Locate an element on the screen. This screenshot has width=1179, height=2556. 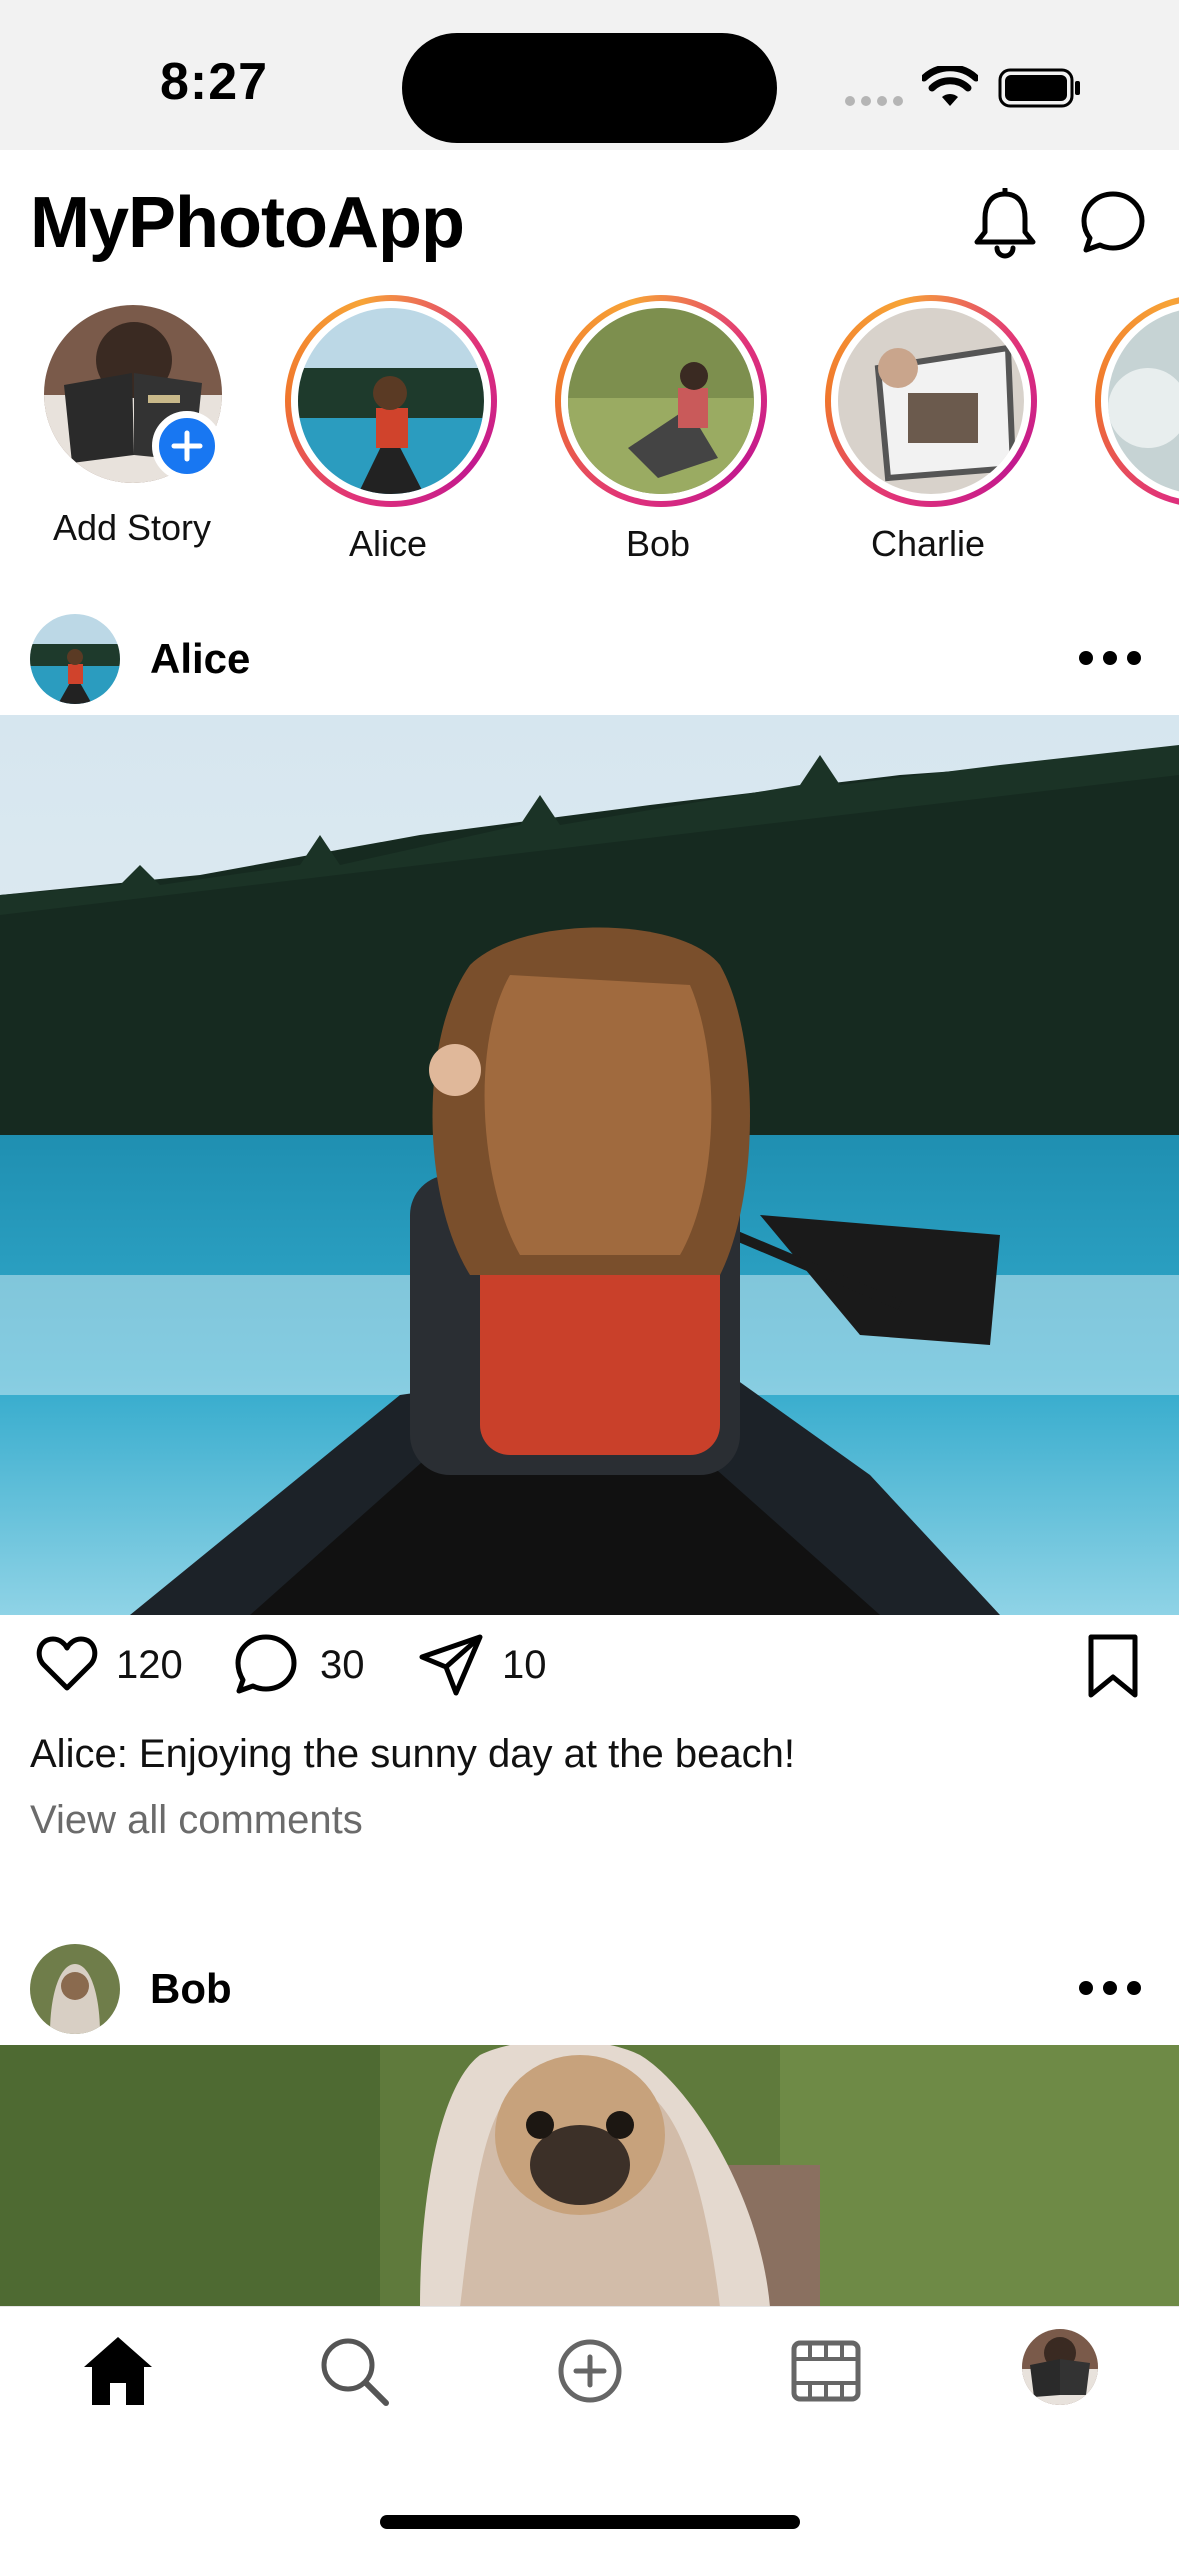
story-charlie: Charlie is located at coordinates (928, 435).